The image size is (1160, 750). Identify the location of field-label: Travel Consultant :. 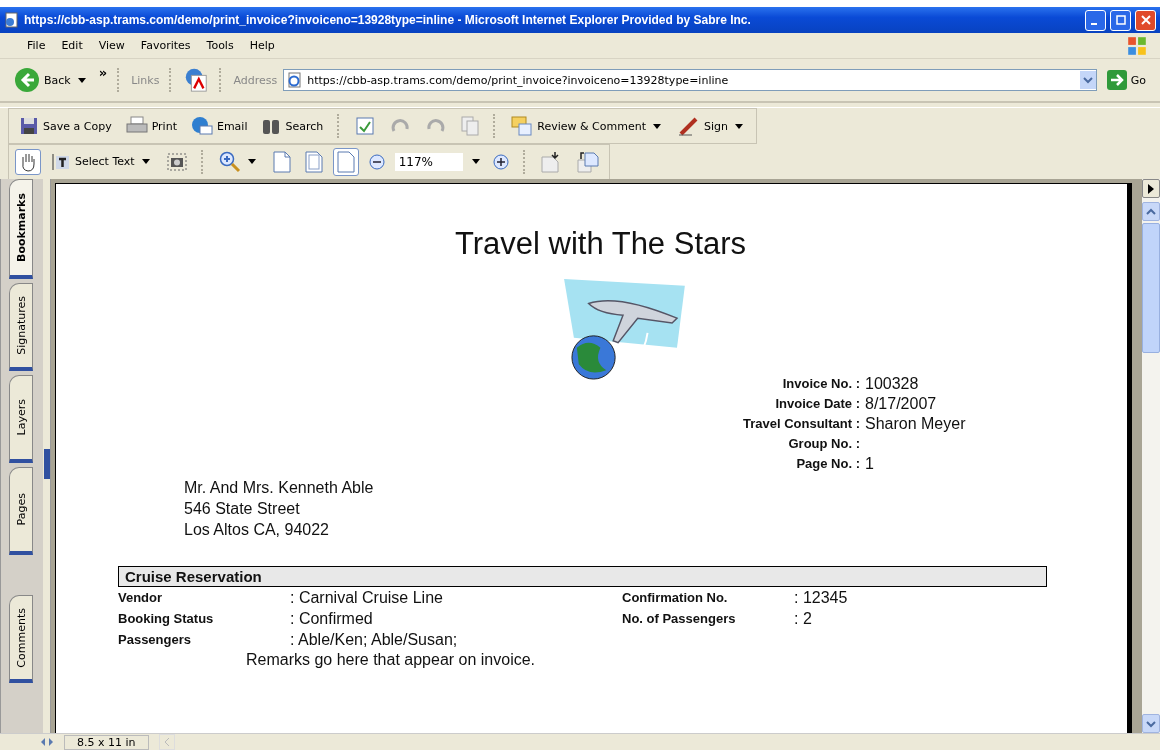
(801, 424).